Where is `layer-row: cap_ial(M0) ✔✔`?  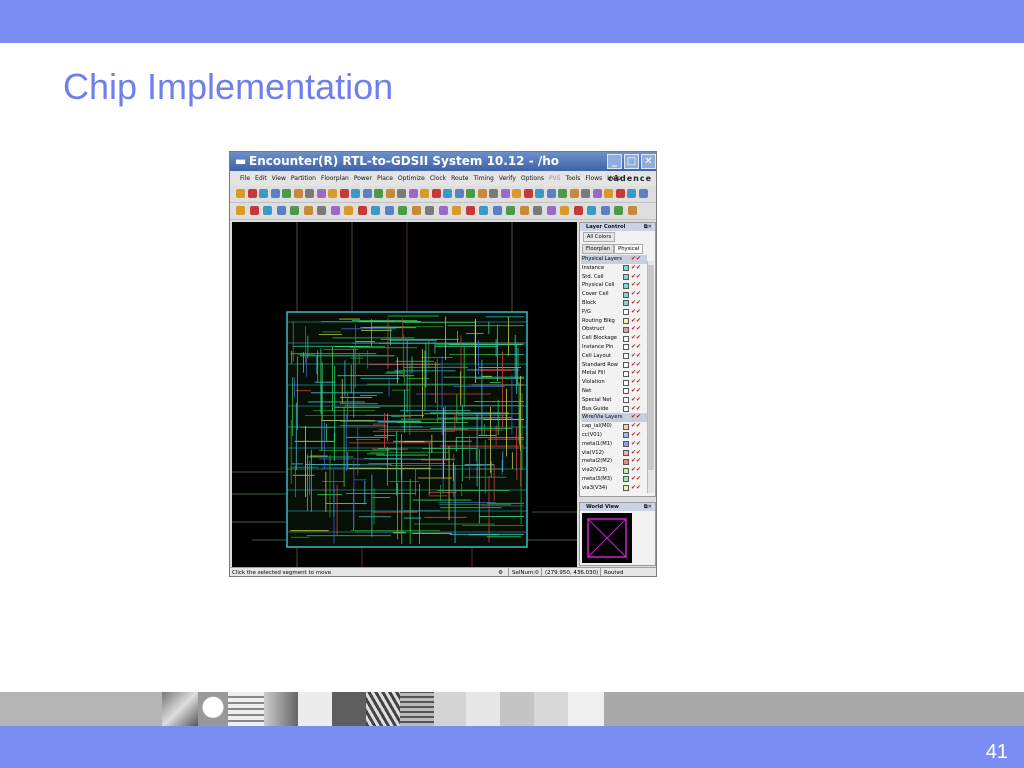 layer-row: cap_ial(M0) ✔✔ is located at coordinates (614, 426).